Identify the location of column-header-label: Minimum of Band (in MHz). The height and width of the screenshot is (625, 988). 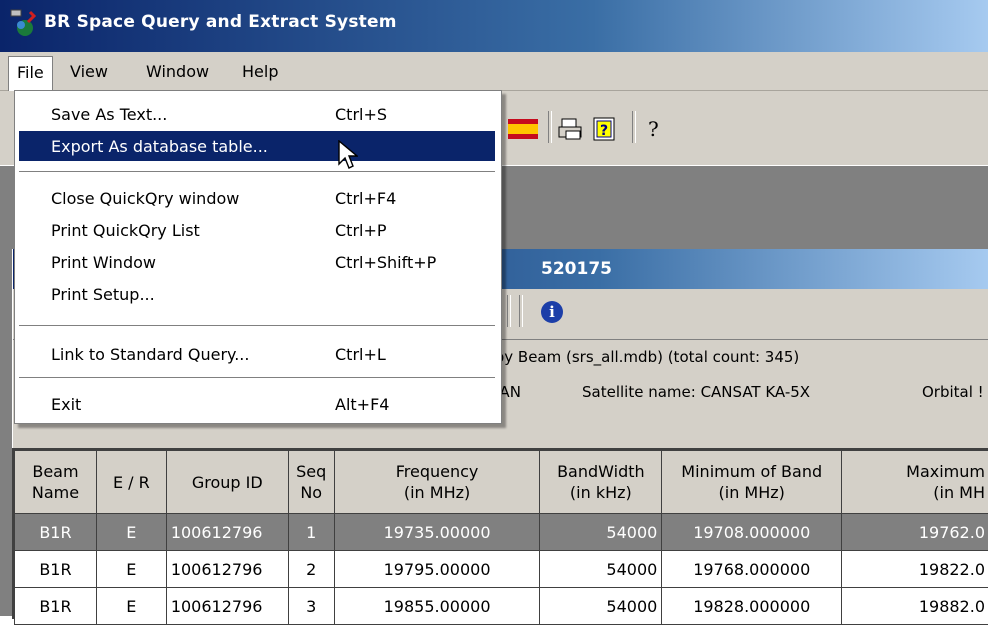
(751, 482).